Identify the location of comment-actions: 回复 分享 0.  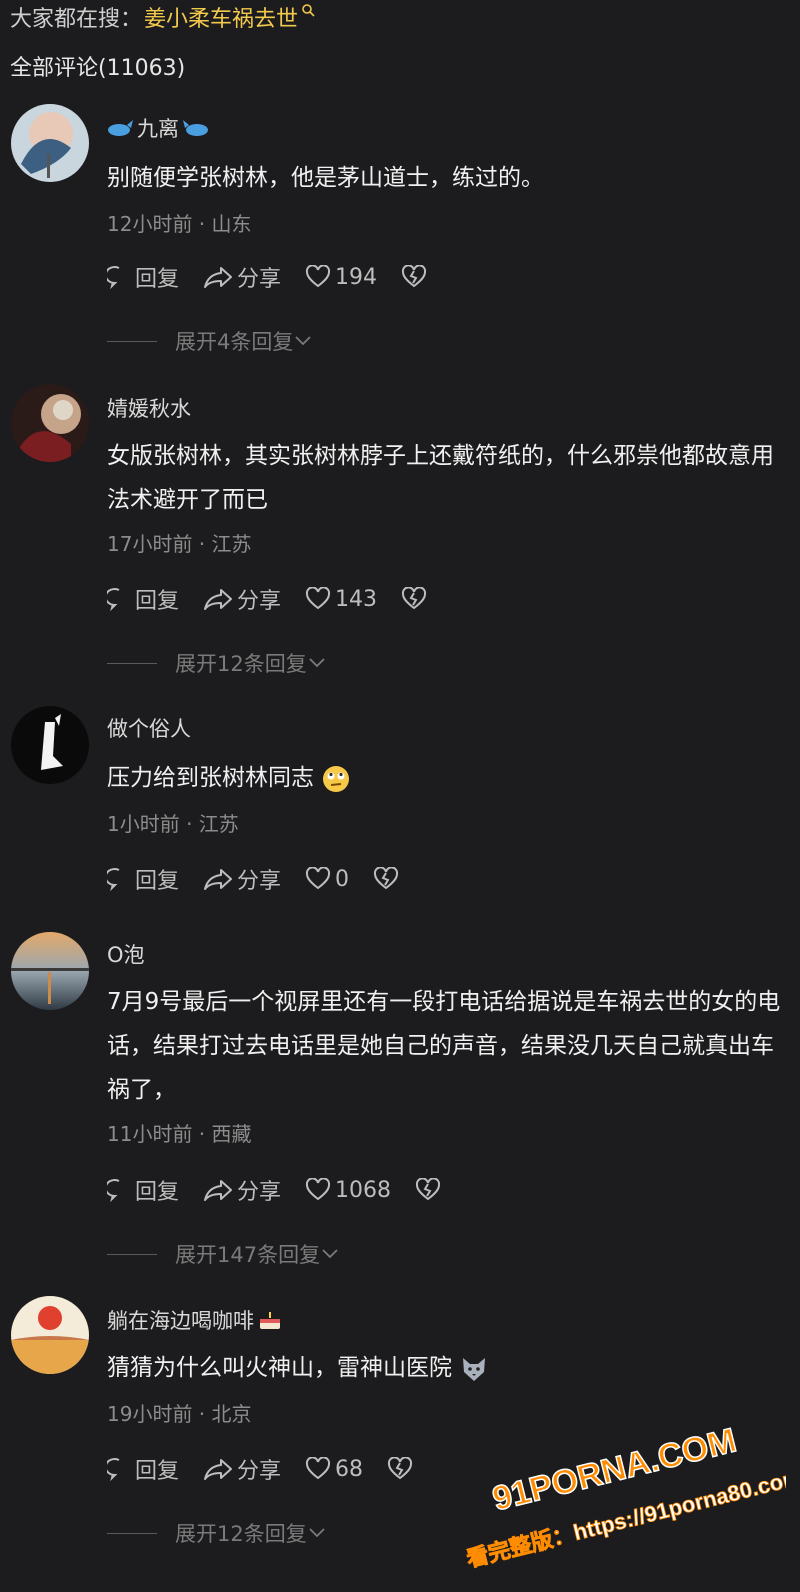
(267, 879).